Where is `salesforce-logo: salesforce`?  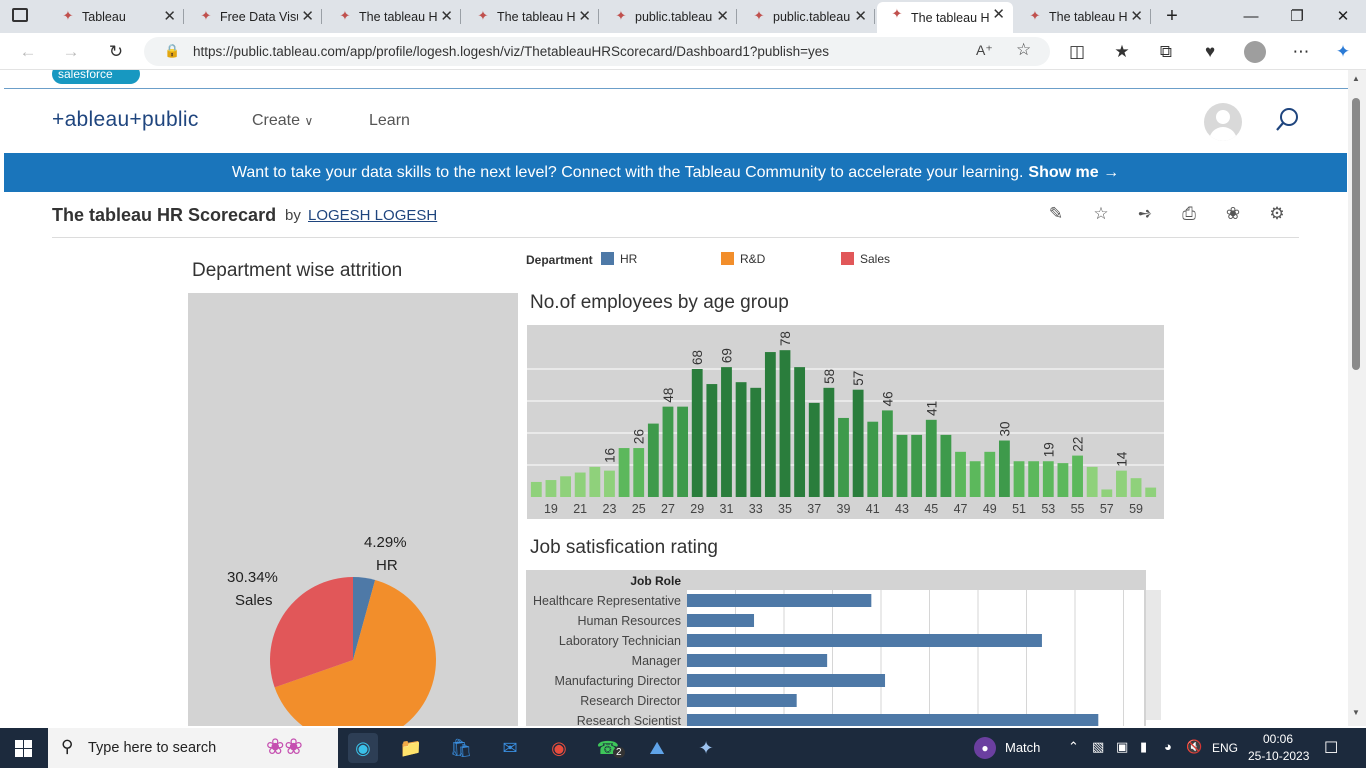 salesforce-logo: salesforce is located at coordinates (96, 77).